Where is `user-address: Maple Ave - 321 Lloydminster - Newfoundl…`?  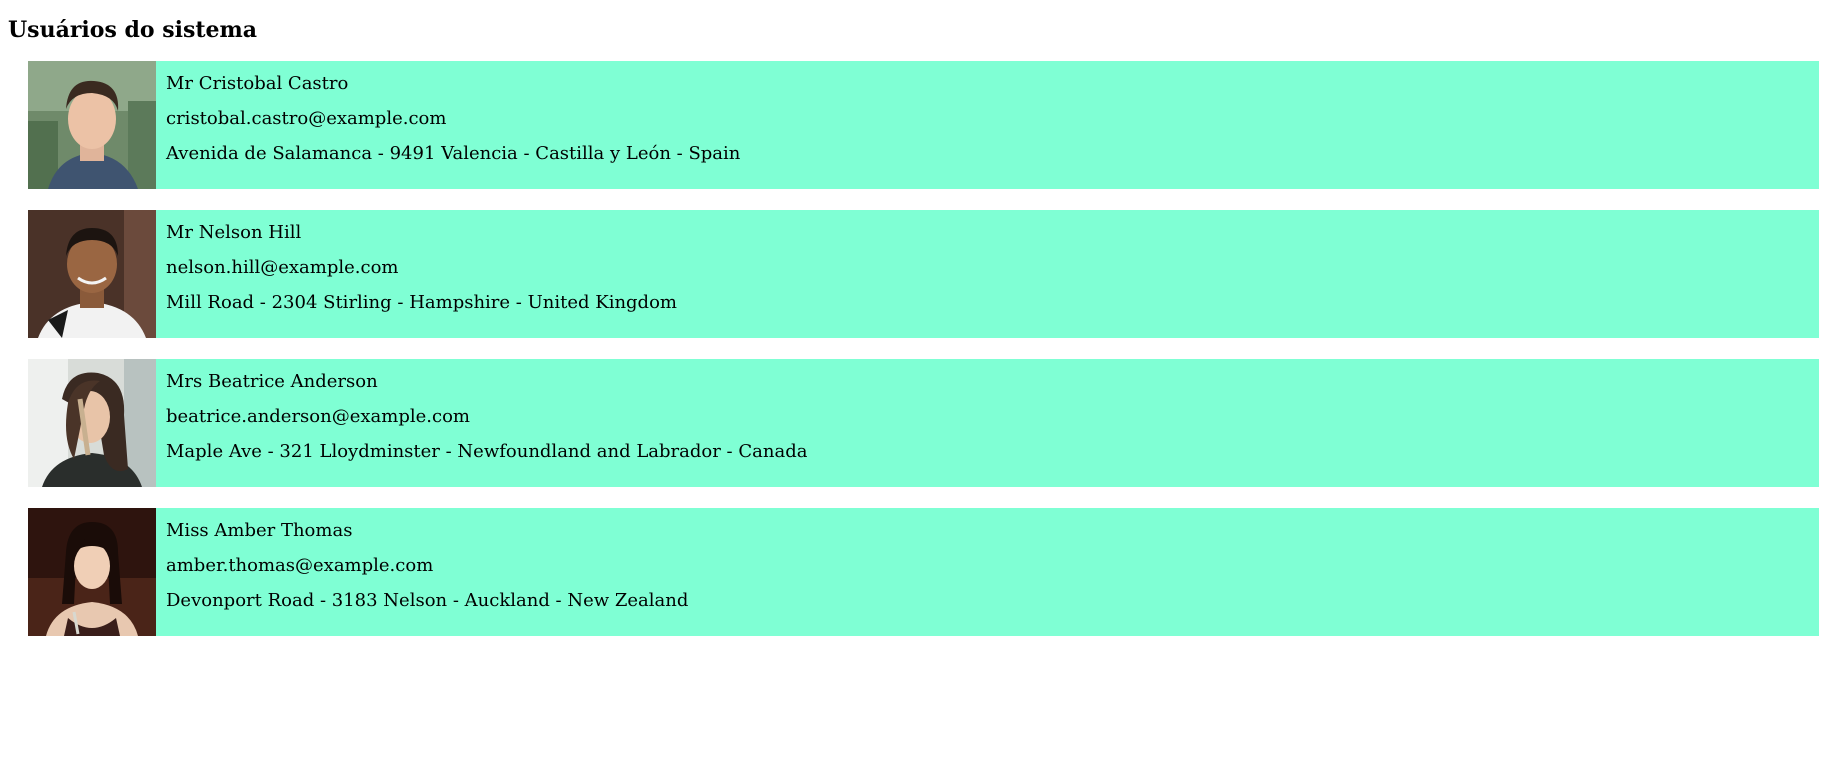
user-address: Maple Ave - 321 Lloydminster - Newfoundl… is located at coordinates (487, 451).